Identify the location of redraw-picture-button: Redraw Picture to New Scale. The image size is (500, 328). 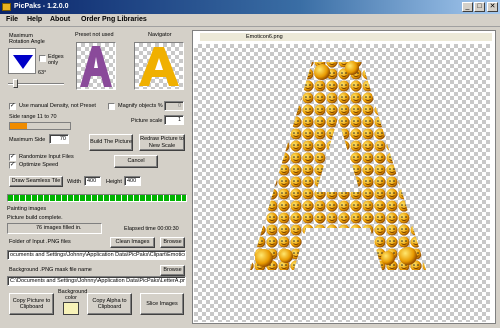
(162, 142).